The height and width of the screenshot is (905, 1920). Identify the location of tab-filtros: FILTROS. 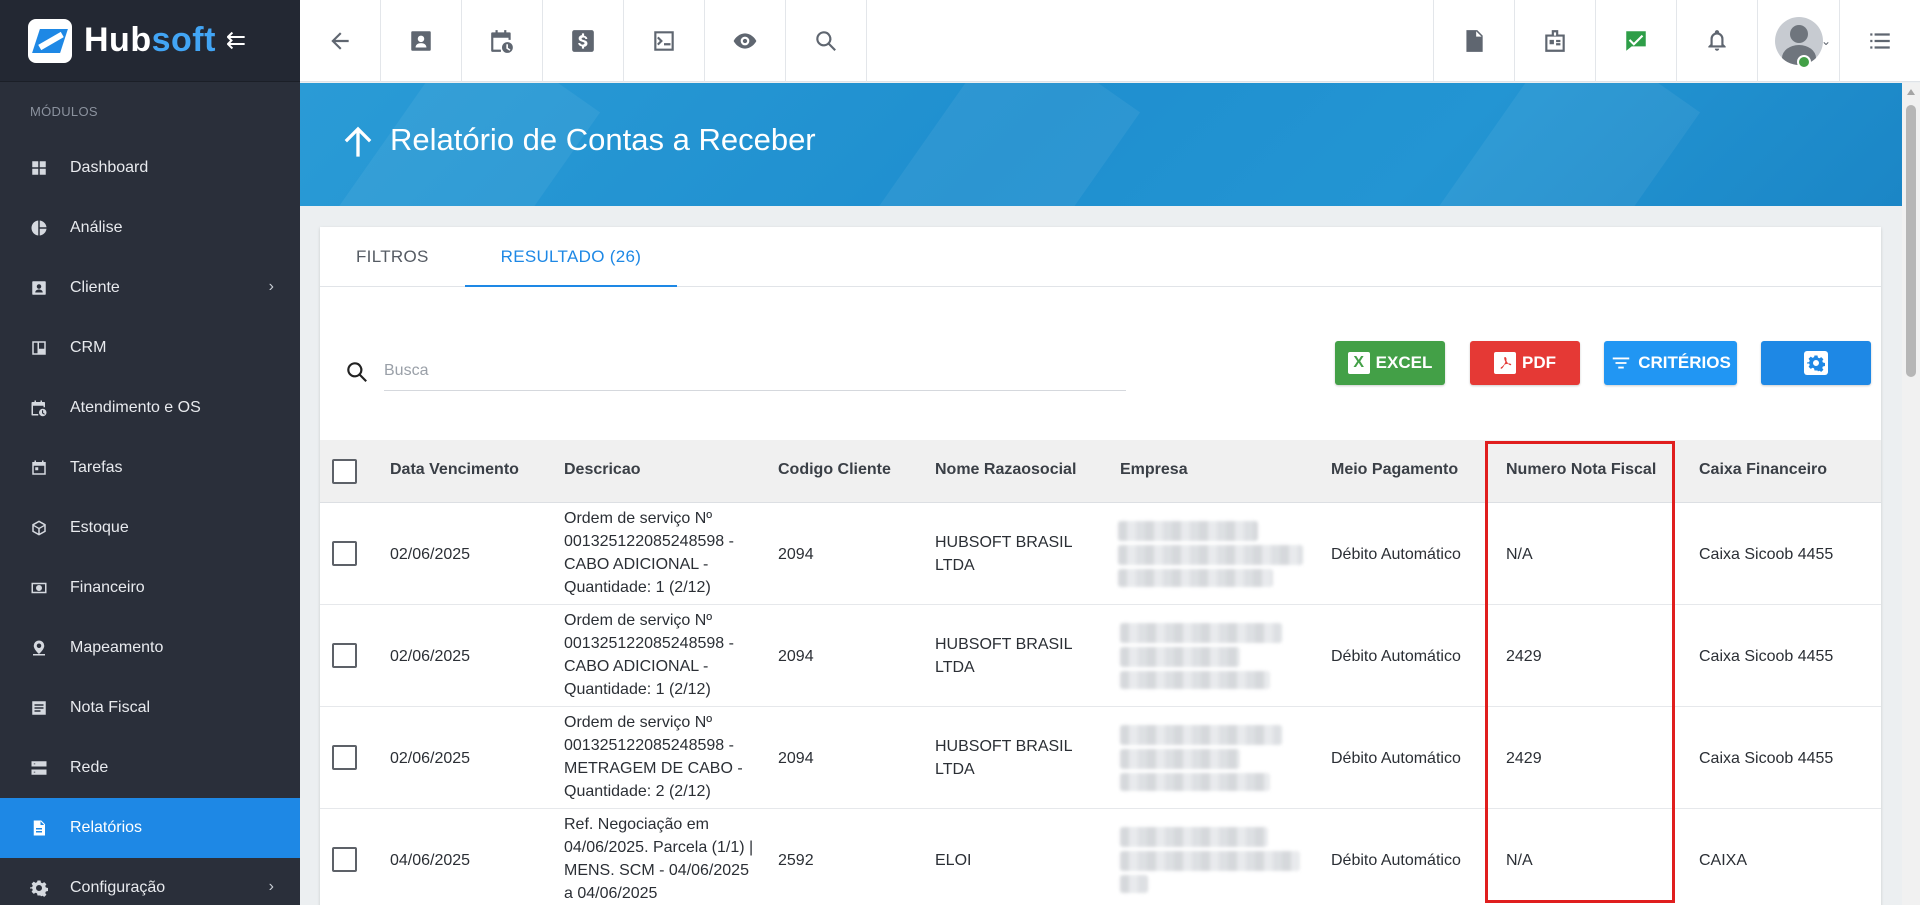
(392, 256).